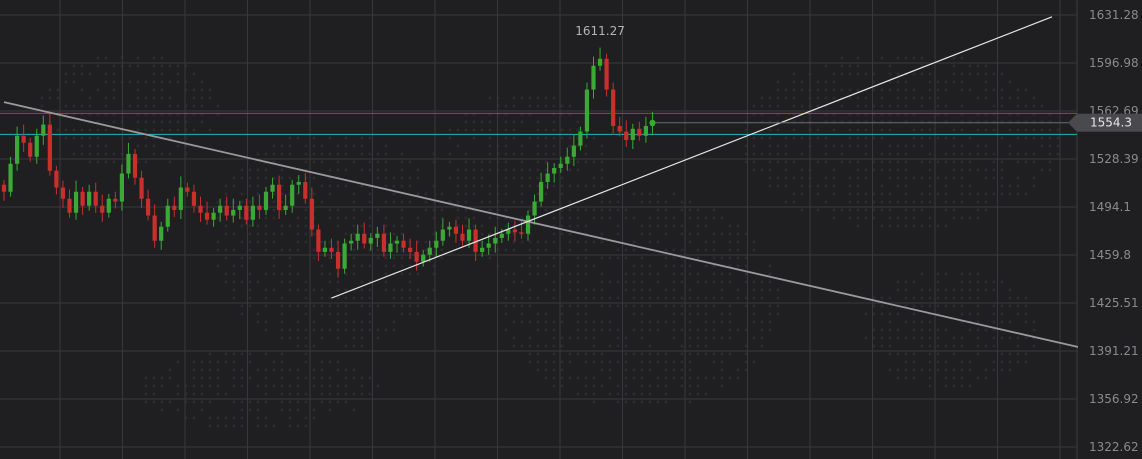 The width and height of the screenshot is (1142, 459). Describe the element at coordinates (331, 249) in the screenshot. I see `candle-down` at that location.